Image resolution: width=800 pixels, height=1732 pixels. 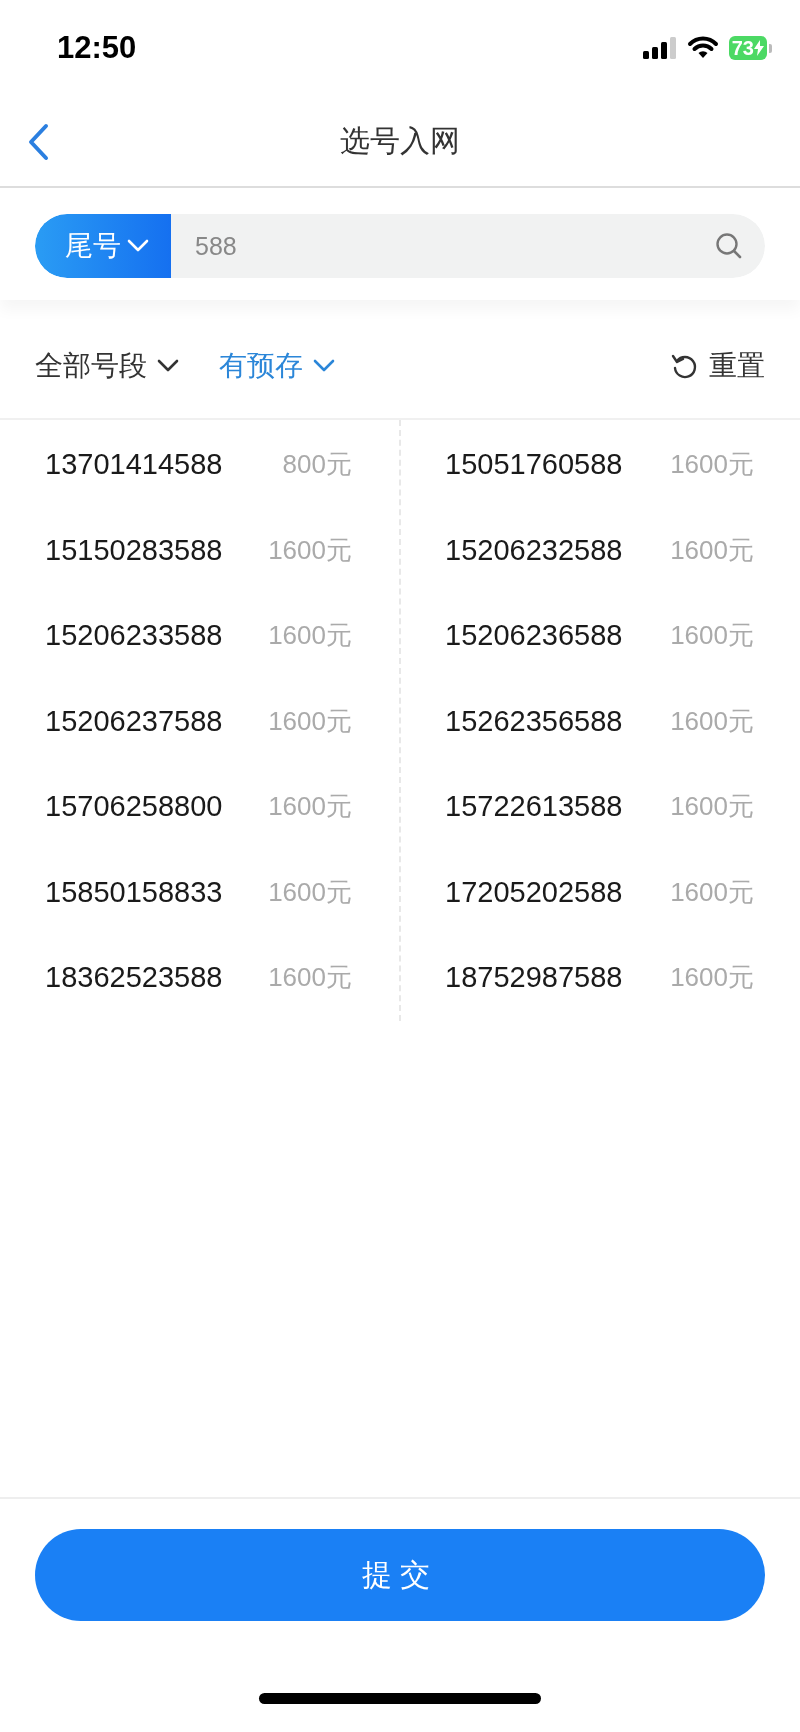 I want to click on phone-number: 18752987588, so click(x=534, y=978).